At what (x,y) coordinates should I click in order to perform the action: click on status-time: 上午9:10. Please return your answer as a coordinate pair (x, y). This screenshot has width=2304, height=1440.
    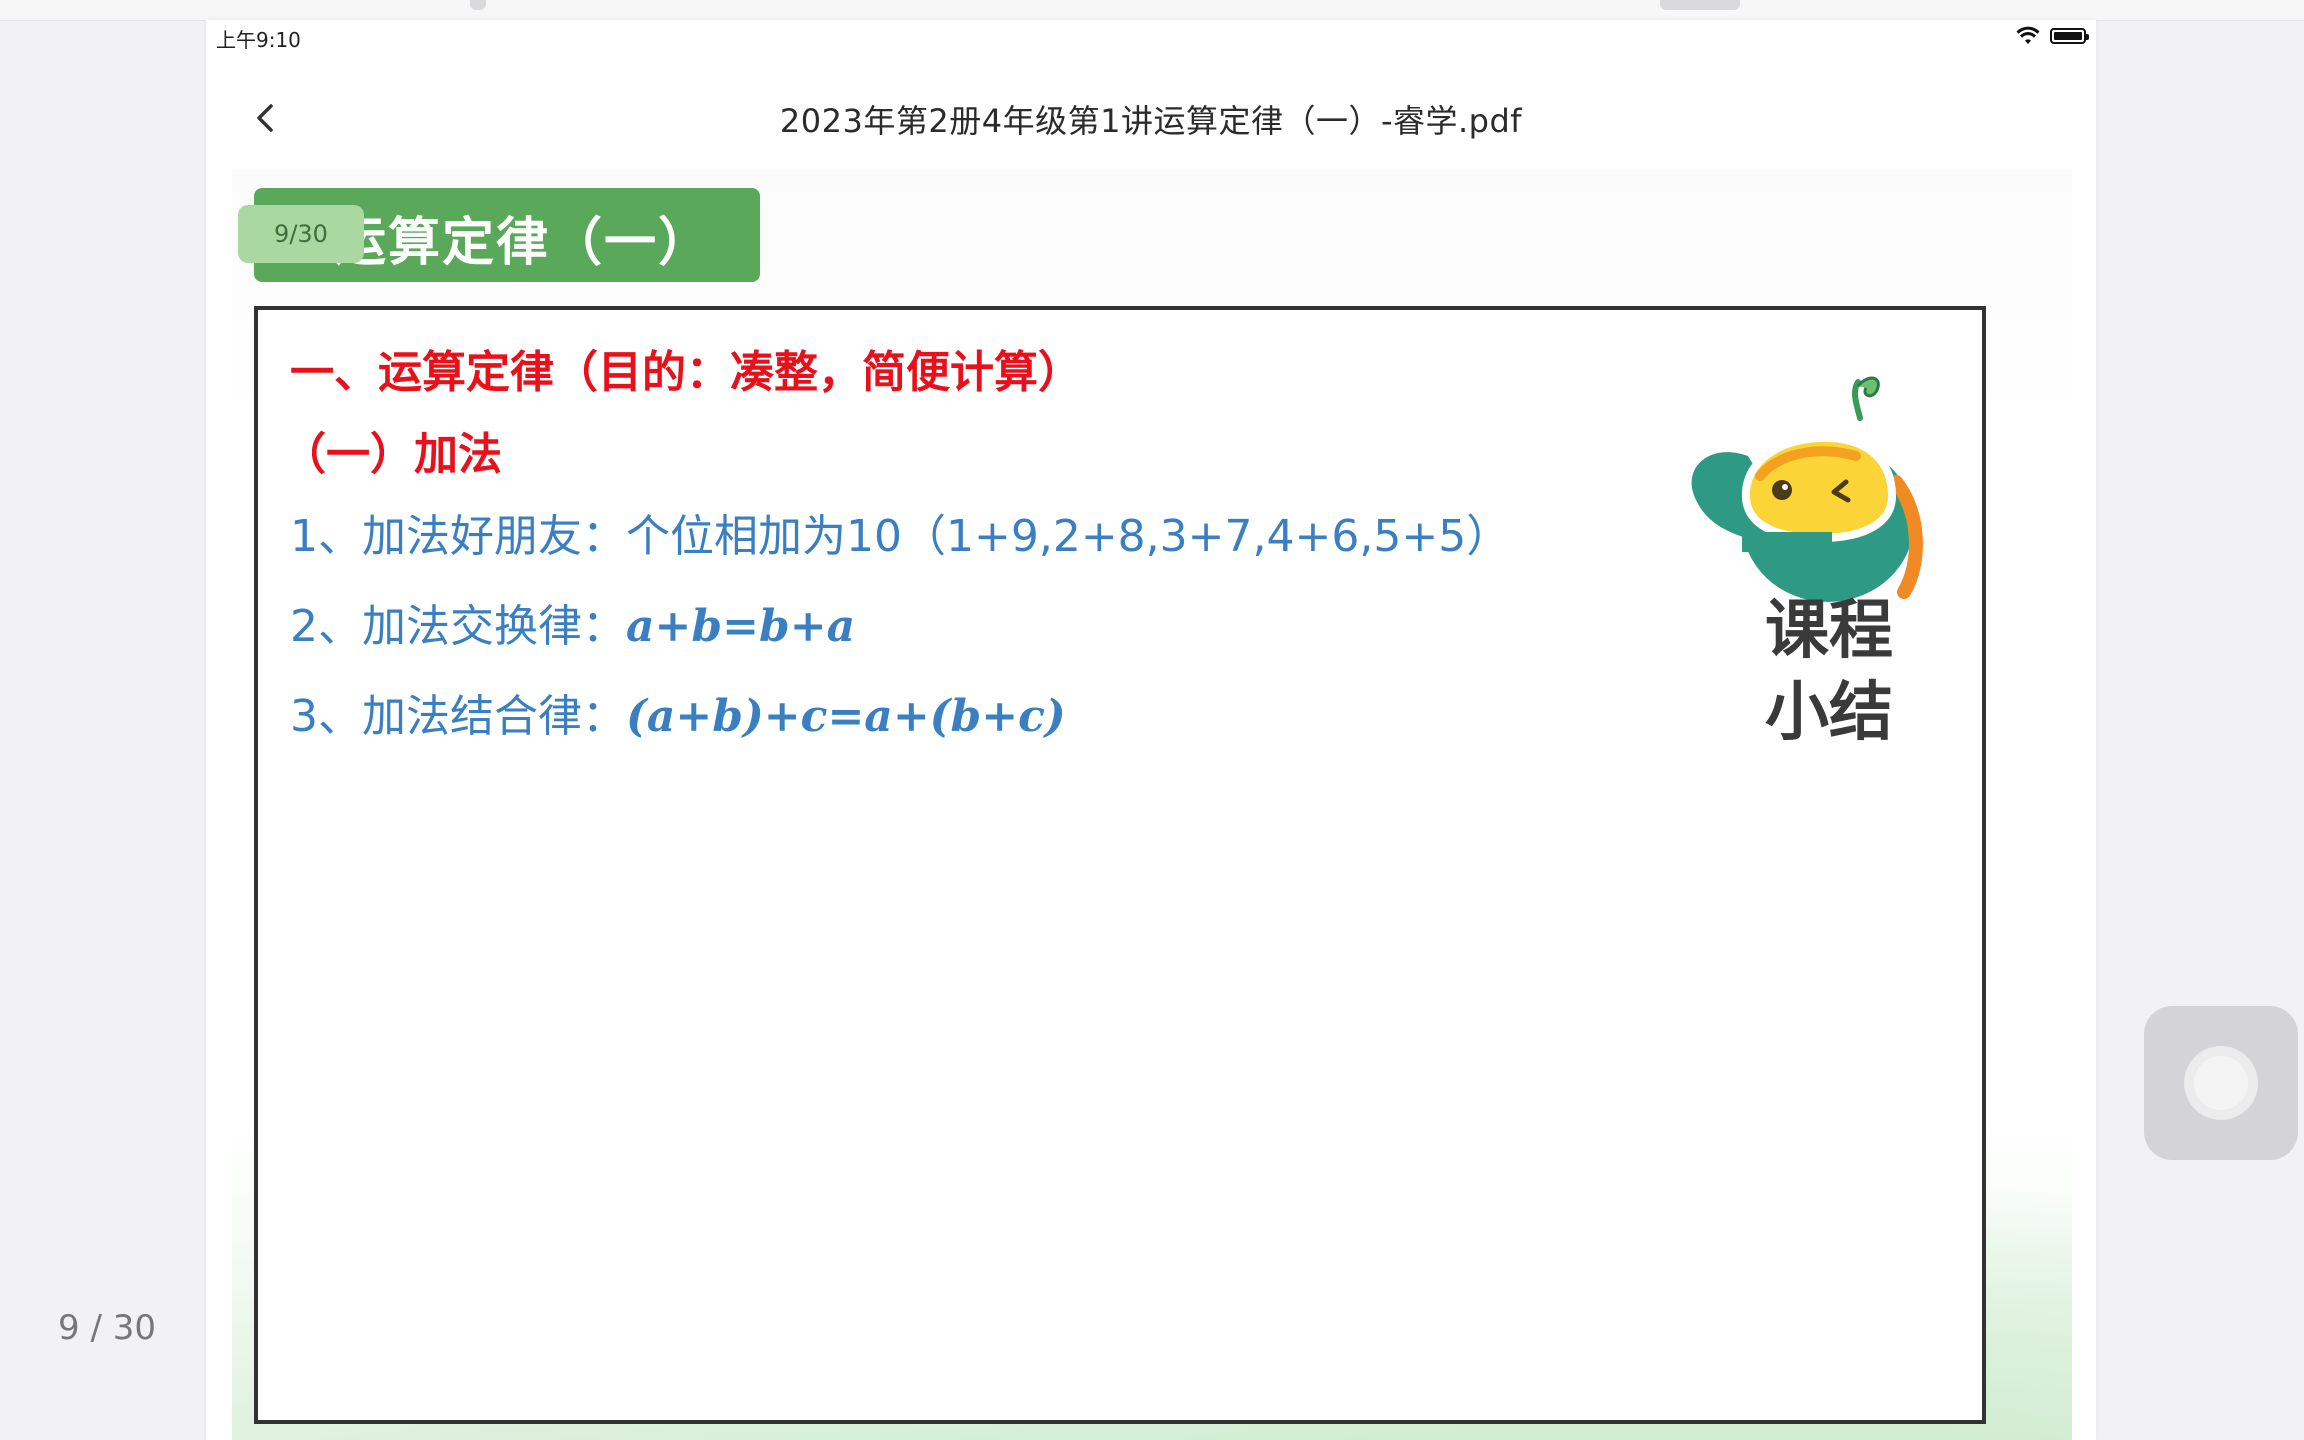
    Looking at the image, I should click on (258, 40).